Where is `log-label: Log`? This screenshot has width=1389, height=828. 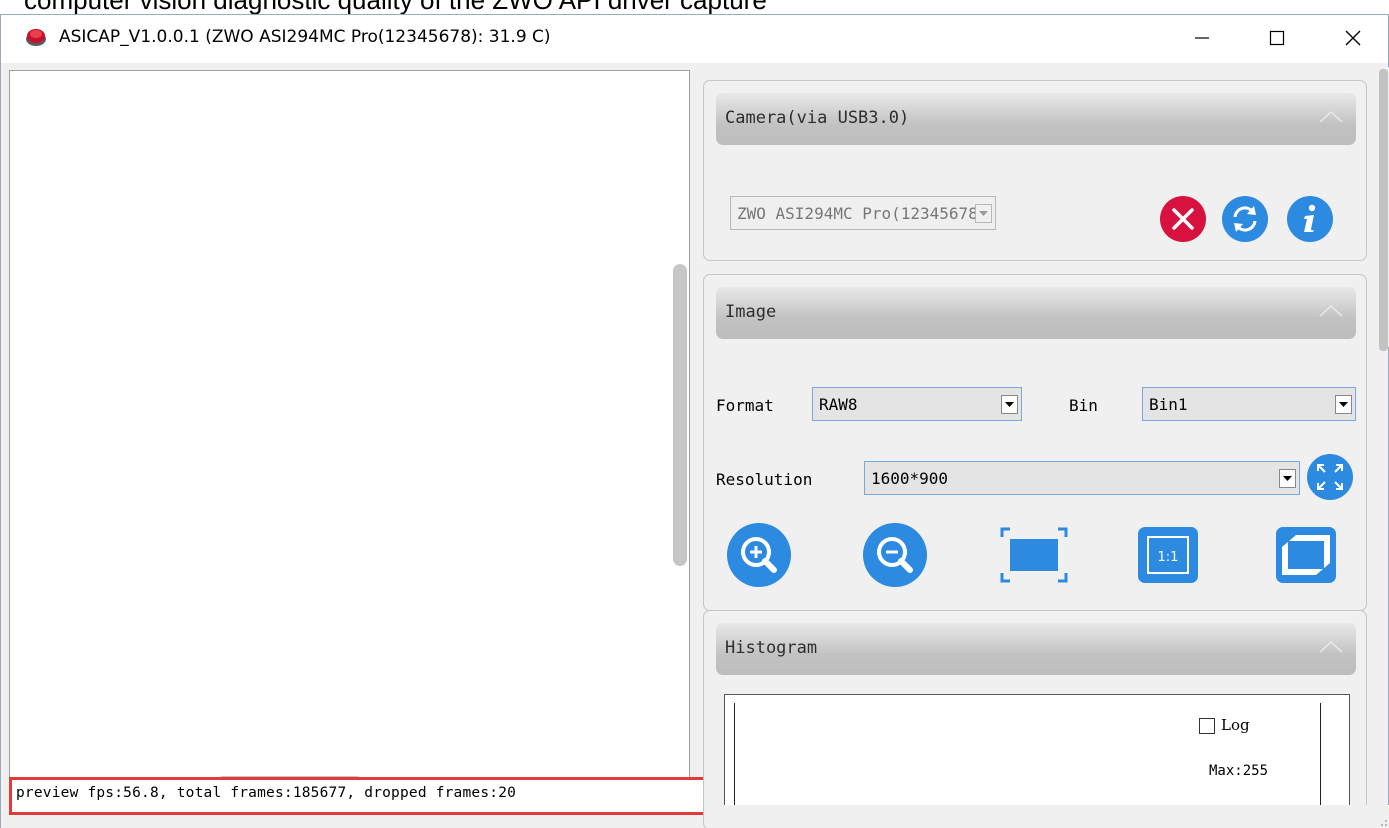 log-label: Log is located at coordinates (1235, 725).